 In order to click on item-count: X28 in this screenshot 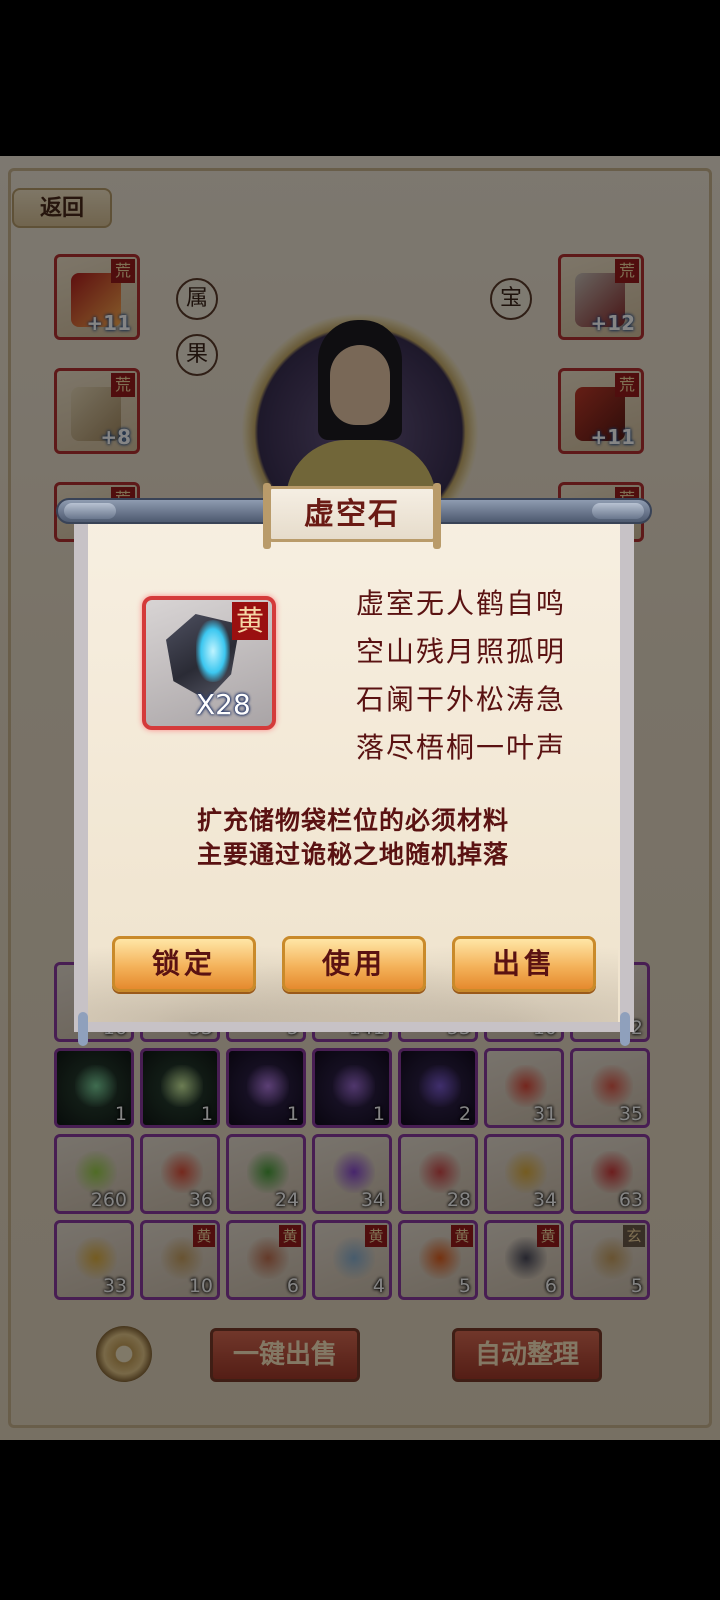, I will do `click(223, 704)`.